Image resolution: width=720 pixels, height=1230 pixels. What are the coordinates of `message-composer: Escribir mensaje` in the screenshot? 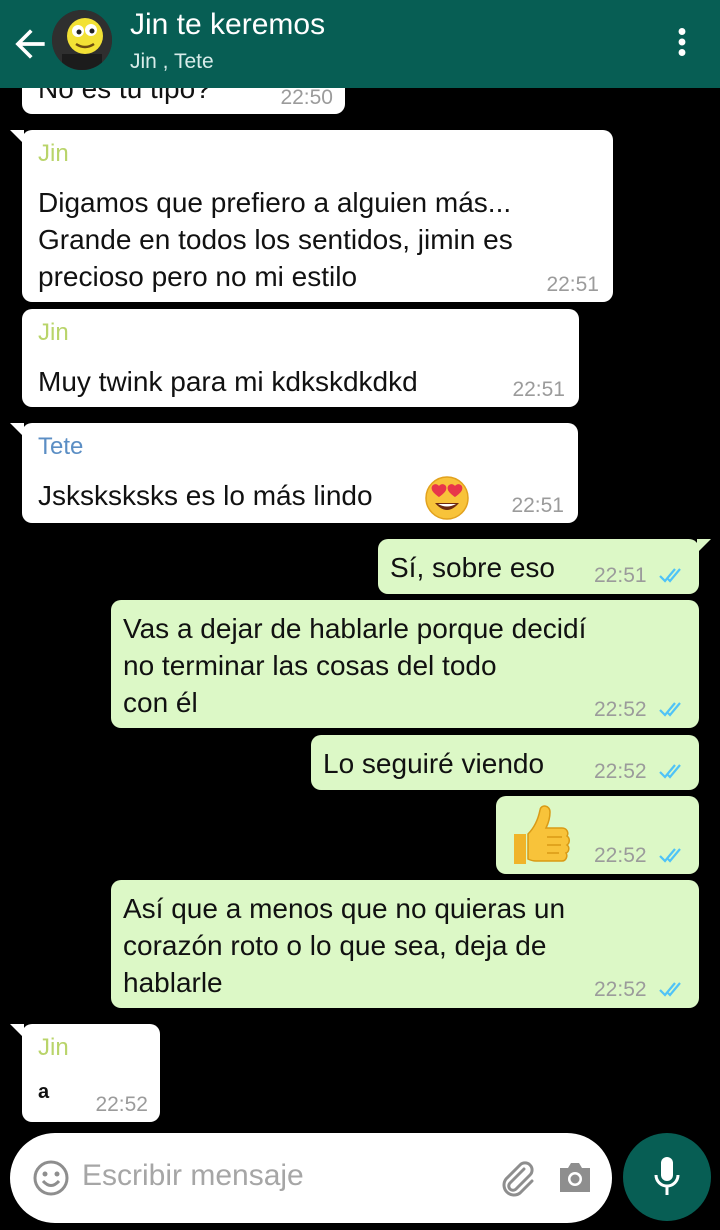 It's located at (311, 1178).